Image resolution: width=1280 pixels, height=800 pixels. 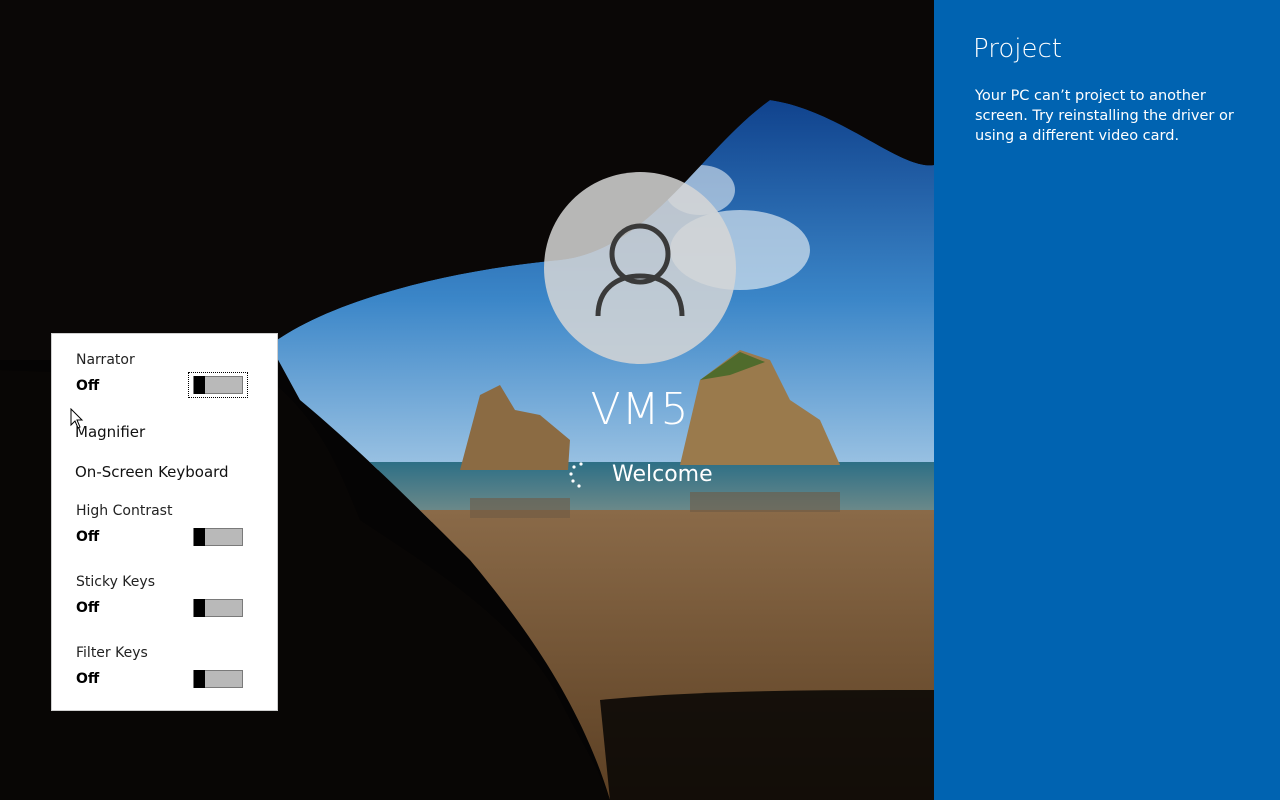 I want to click on sticky-keys-label: Sticky Keys, so click(x=115, y=582).